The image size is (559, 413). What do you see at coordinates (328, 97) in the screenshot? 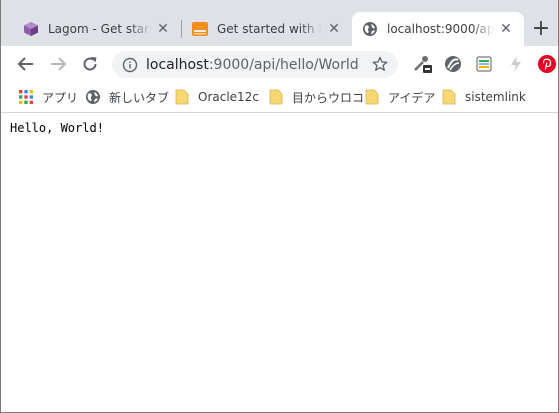
I see `bookmark-label: 目からウロコ` at bounding box center [328, 97].